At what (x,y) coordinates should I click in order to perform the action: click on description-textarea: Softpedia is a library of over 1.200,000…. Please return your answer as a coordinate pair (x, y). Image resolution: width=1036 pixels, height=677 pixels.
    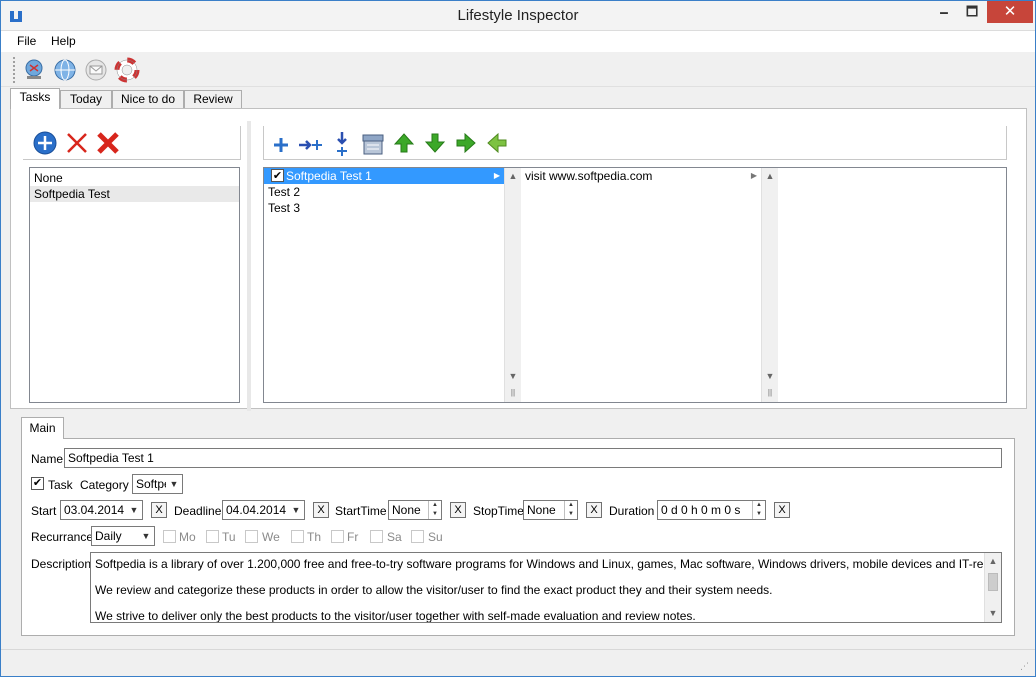
    Looking at the image, I should click on (546, 587).